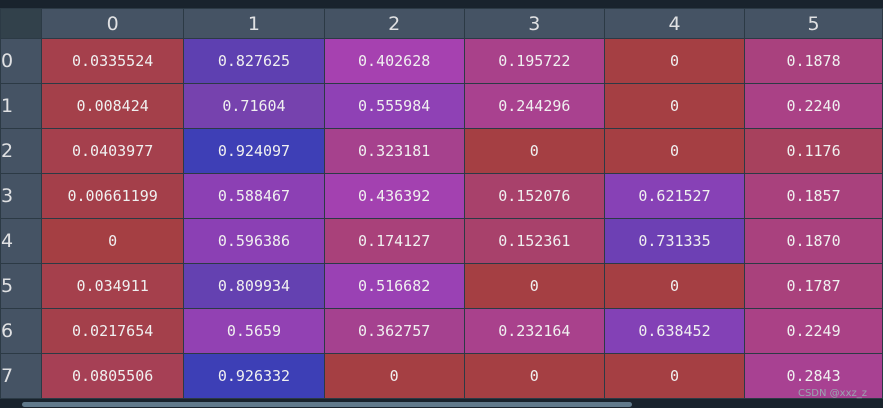 The width and height of the screenshot is (883, 408). What do you see at coordinates (112, 286) in the screenshot?
I see `table-cell: 0.034911` at bounding box center [112, 286].